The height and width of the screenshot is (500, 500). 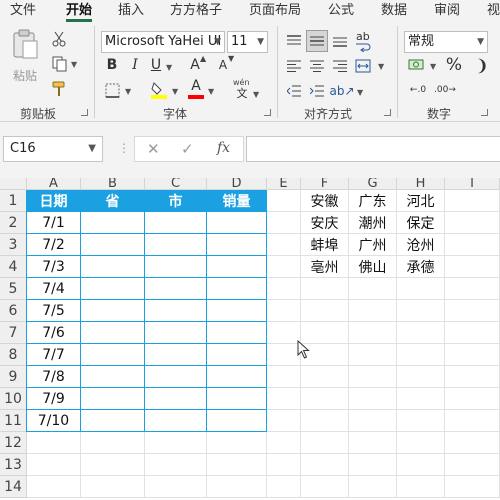 What do you see at coordinates (54, 223) in the screenshot?
I see `date-cell: 7/1` at bounding box center [54, 223].